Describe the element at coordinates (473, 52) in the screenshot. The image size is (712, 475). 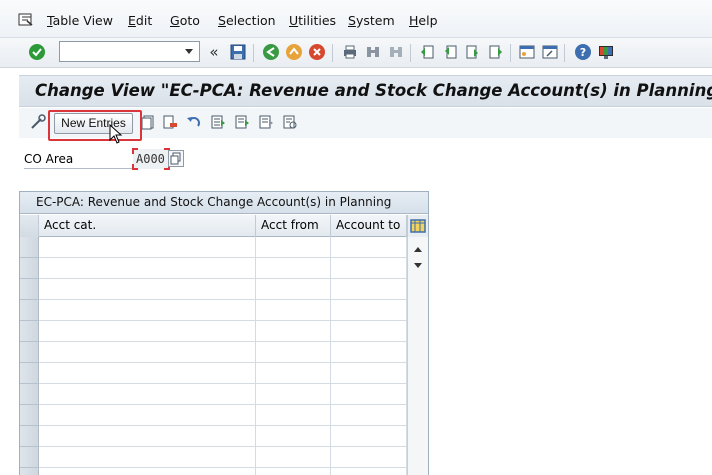
I see `next-page-icon` at that location.